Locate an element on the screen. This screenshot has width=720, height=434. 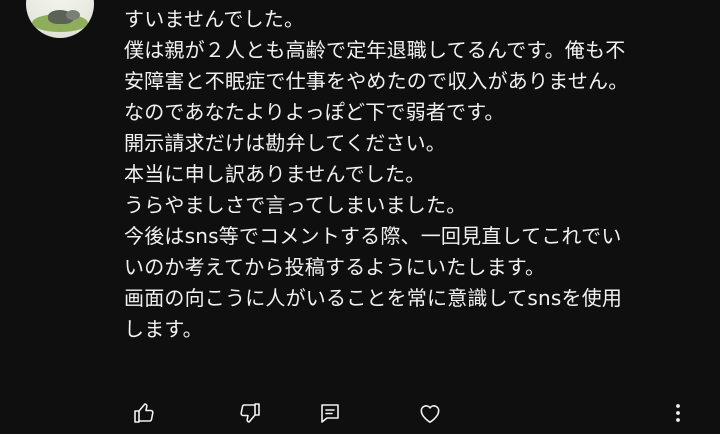
more-button is located at coordinates (678, 413).